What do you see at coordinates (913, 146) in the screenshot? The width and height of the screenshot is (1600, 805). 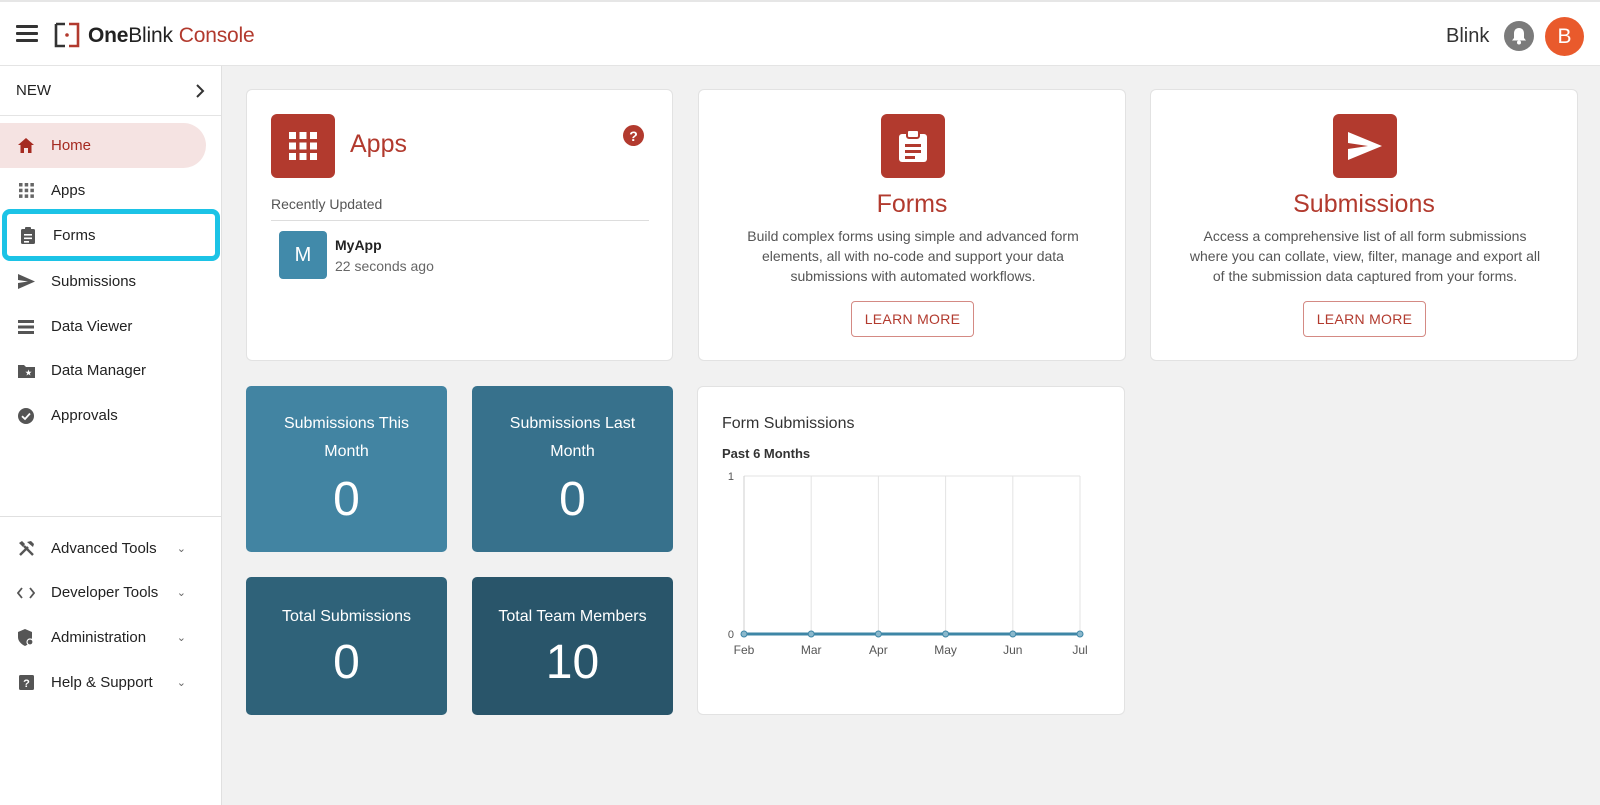 I see `forms-tile-icon` at bounding box center [913, 146].